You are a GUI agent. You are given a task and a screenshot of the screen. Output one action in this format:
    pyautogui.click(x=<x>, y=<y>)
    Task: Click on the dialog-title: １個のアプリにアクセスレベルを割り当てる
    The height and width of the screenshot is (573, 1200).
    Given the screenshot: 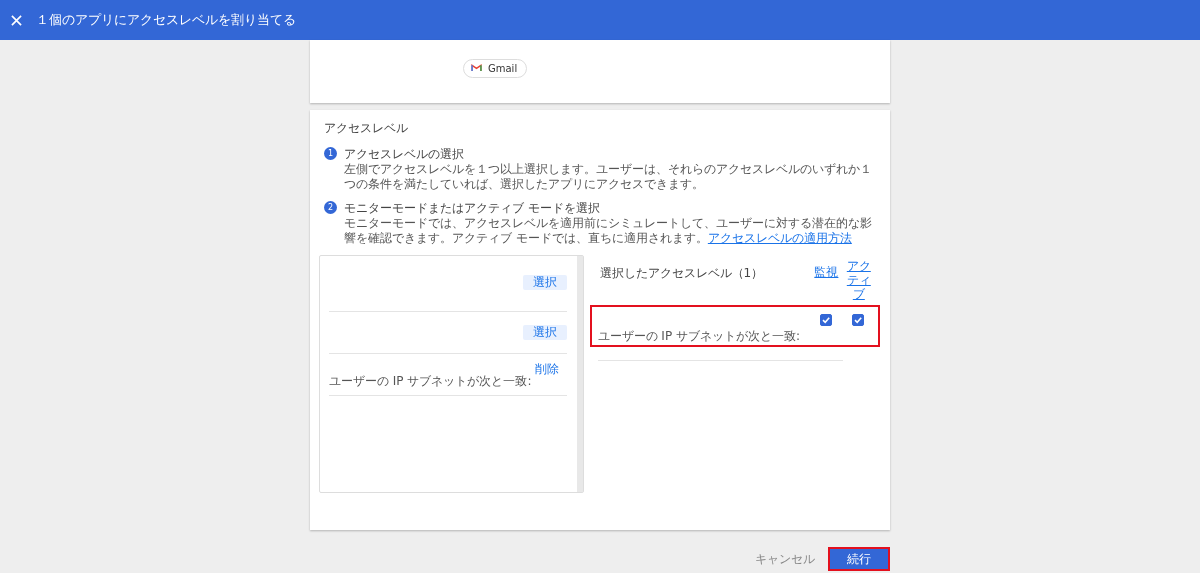 What is the action you would take?
    pyautogui.click(x=166, y=20)
    